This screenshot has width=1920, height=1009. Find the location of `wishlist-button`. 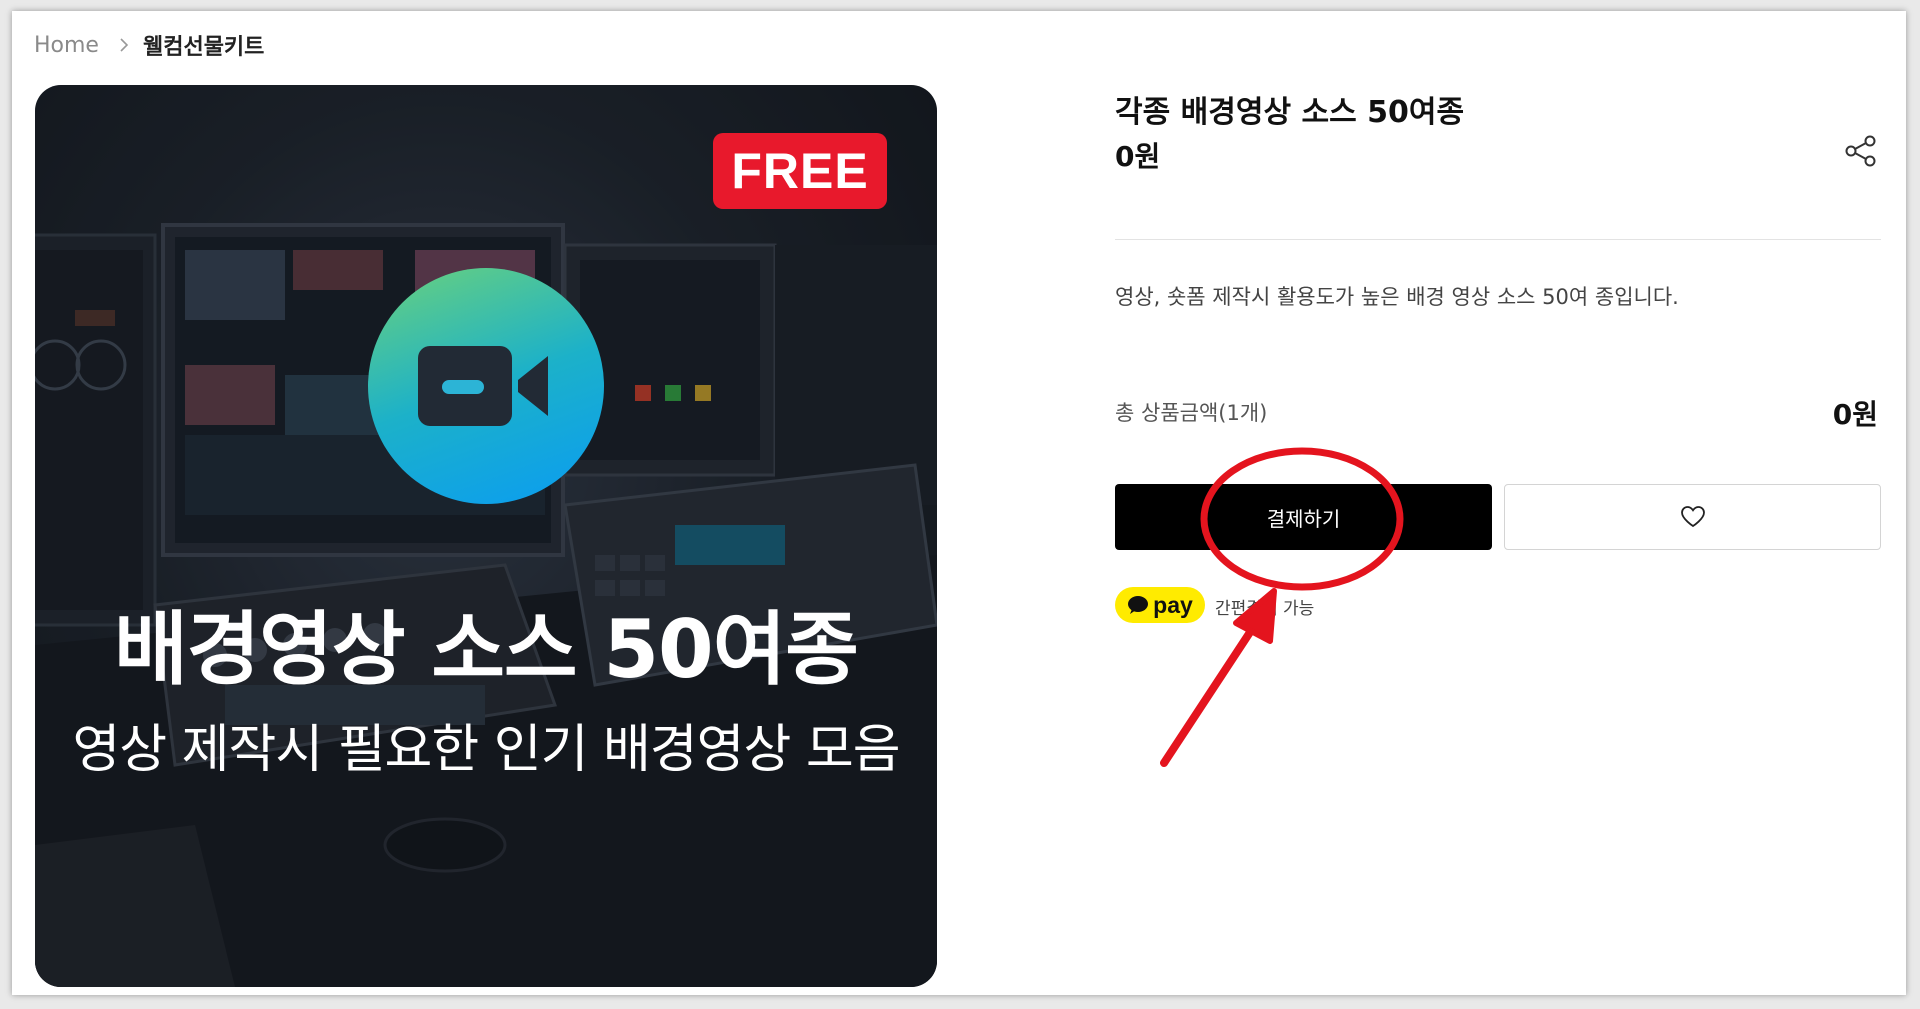

wishlist-button is located at coordinates (1692, 517).